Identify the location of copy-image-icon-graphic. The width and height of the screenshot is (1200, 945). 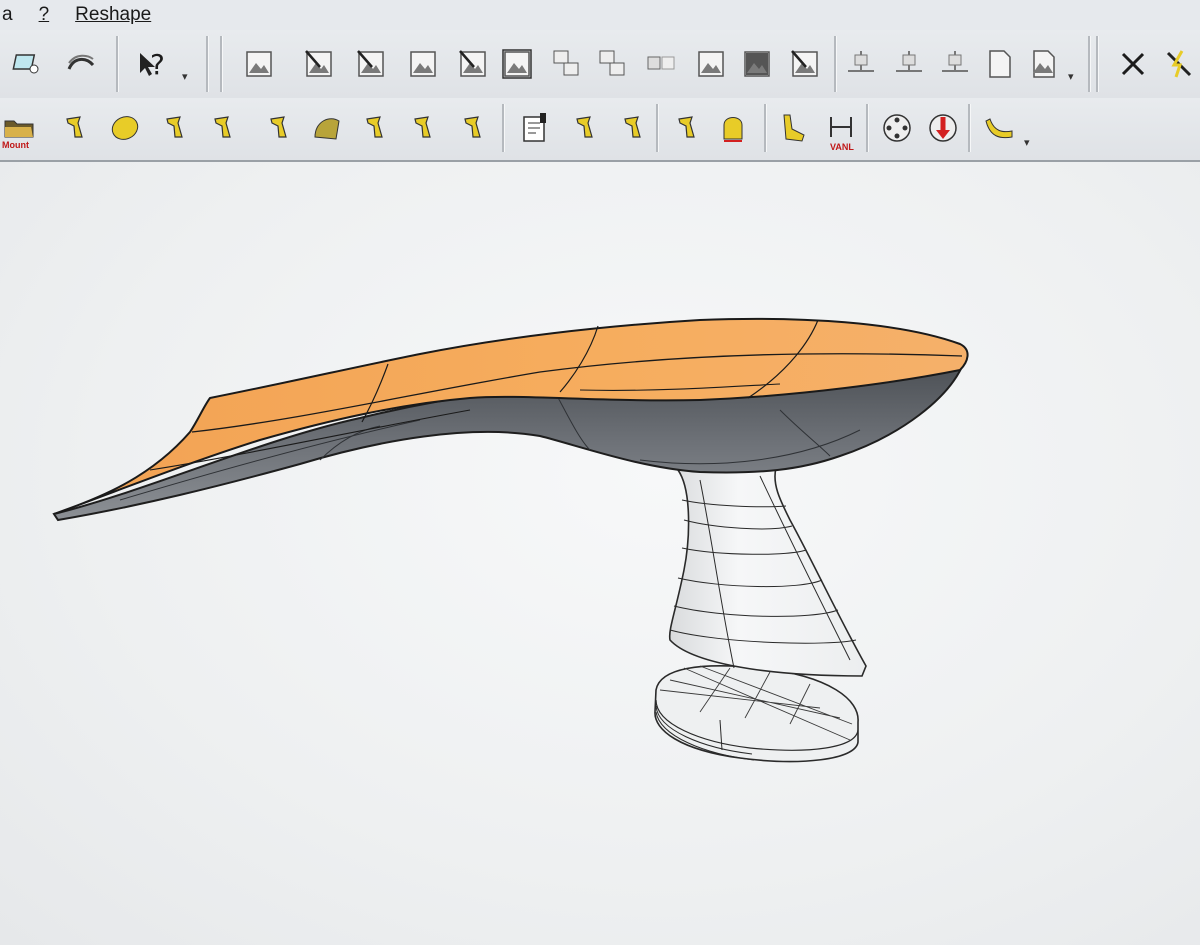
(566, 63).